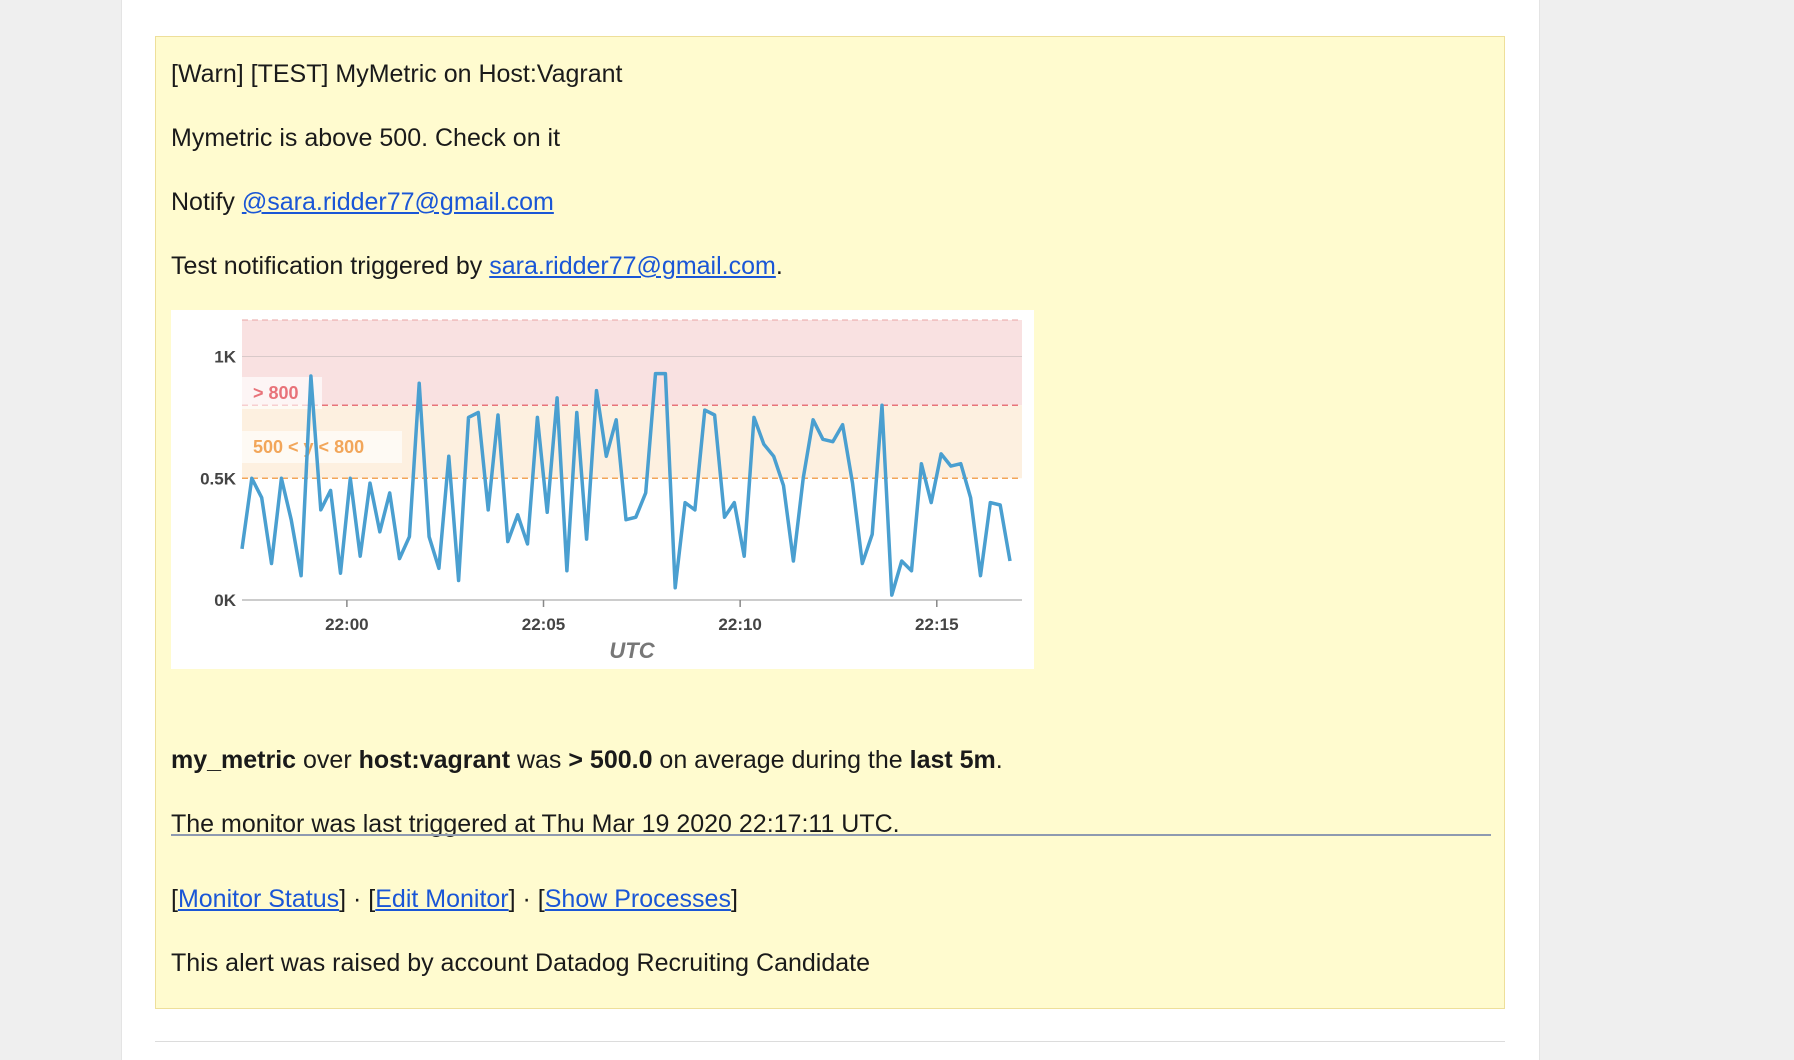  What do you see at coordinates (441, 899) in the screenshot?
I see `edit-monitor-link: Edit Monitor` at bounding box center [441, 899].